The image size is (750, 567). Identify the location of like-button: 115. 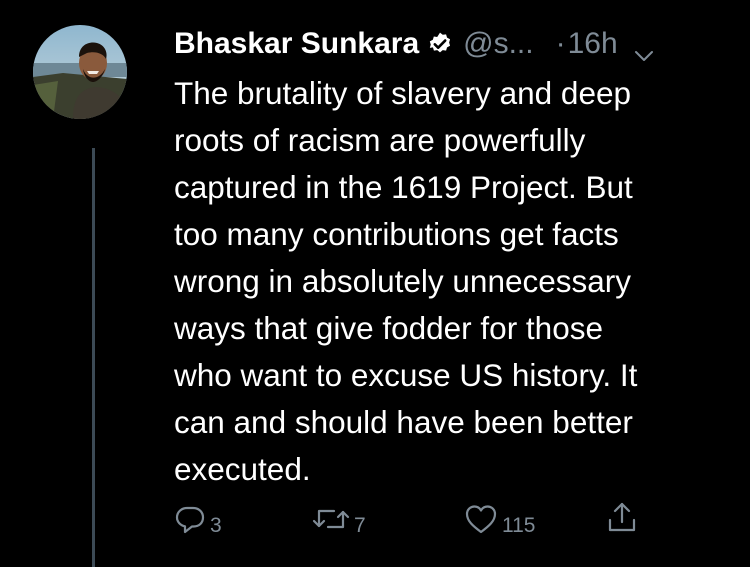
(499, 519).